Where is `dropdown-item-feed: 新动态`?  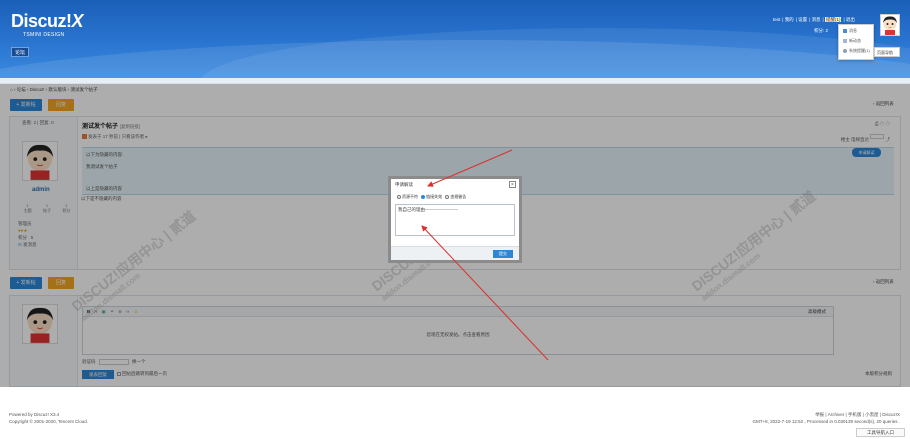 dropdown-item-feed: 新动态 is located at coordinates (856, 40).